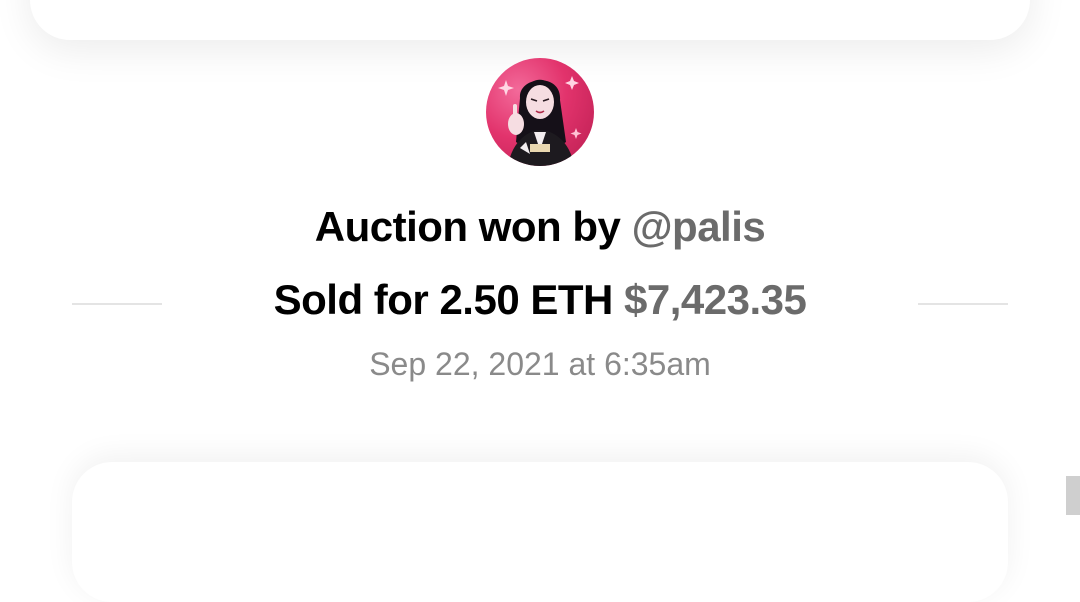 This screenshot has width=1080, height=602. Describe the element at coordinates (715, 299) in the screenshot. I see `price-usd: $7,423.35` at that location.